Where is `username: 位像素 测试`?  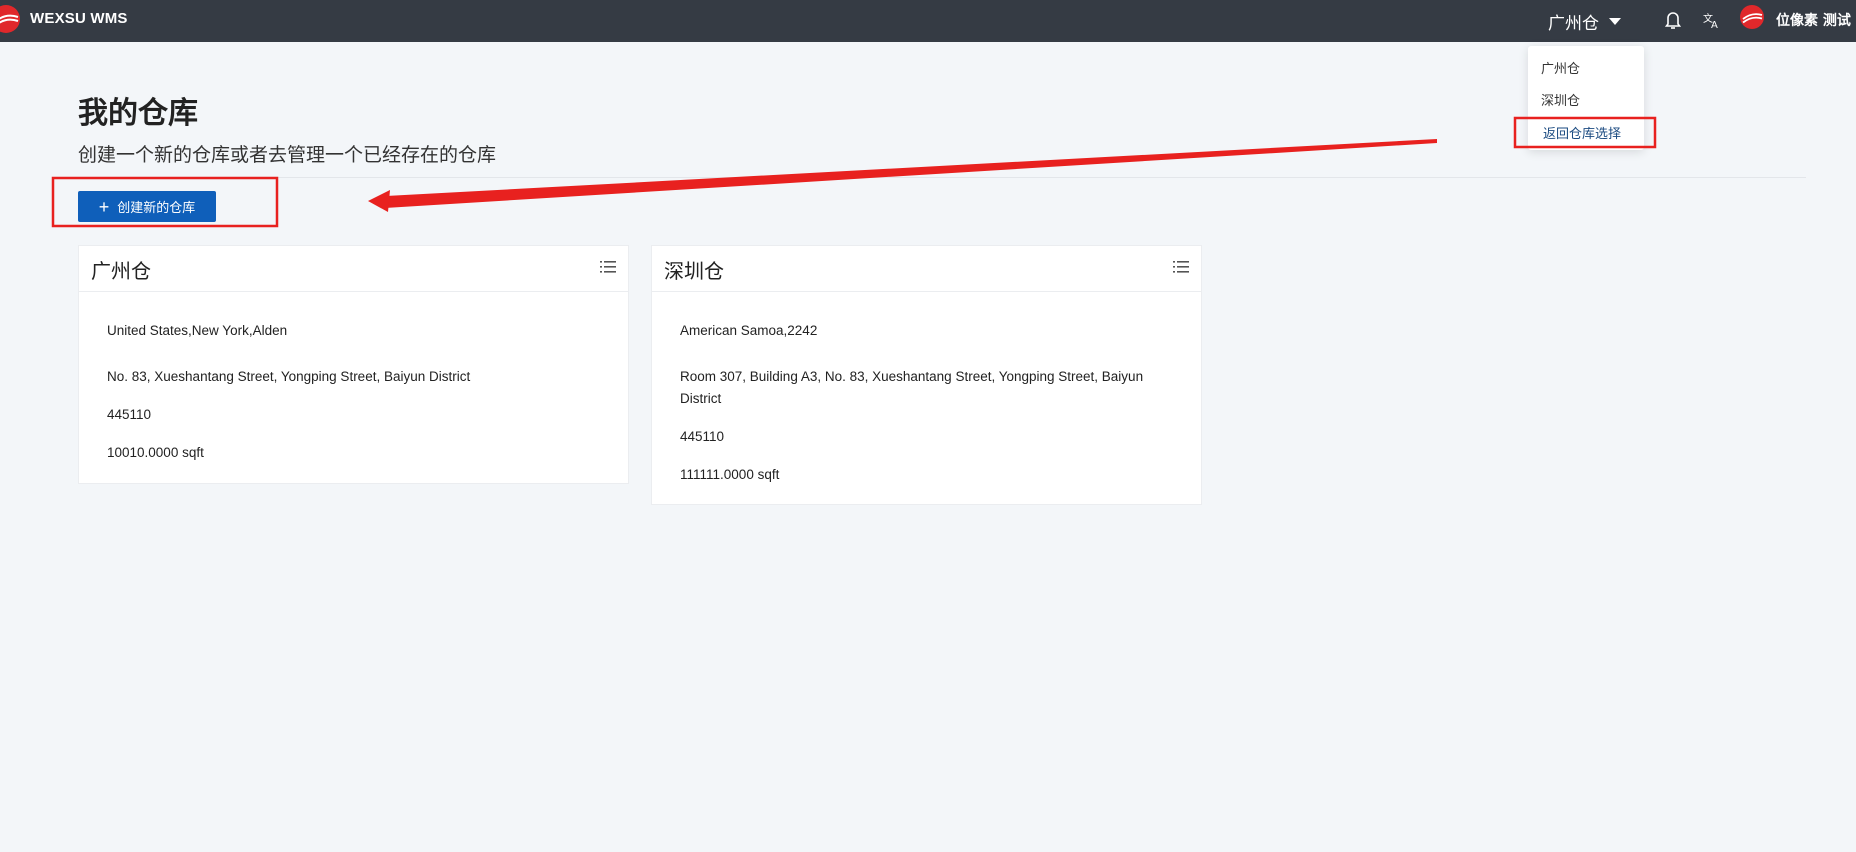
username: 位像素 测试 is located at coordinates (1813, 20).